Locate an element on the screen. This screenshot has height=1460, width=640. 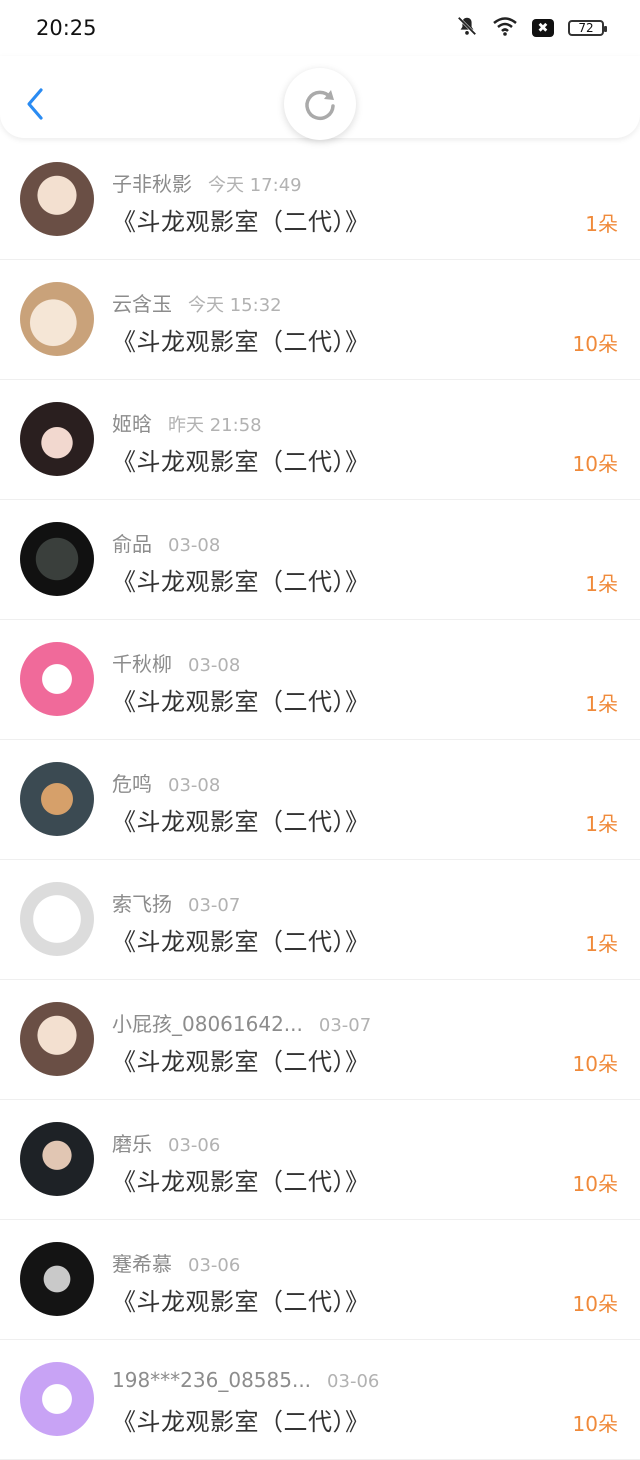
name-line: 蹇希慕 03-06 is located at coordinates (176, 1262).